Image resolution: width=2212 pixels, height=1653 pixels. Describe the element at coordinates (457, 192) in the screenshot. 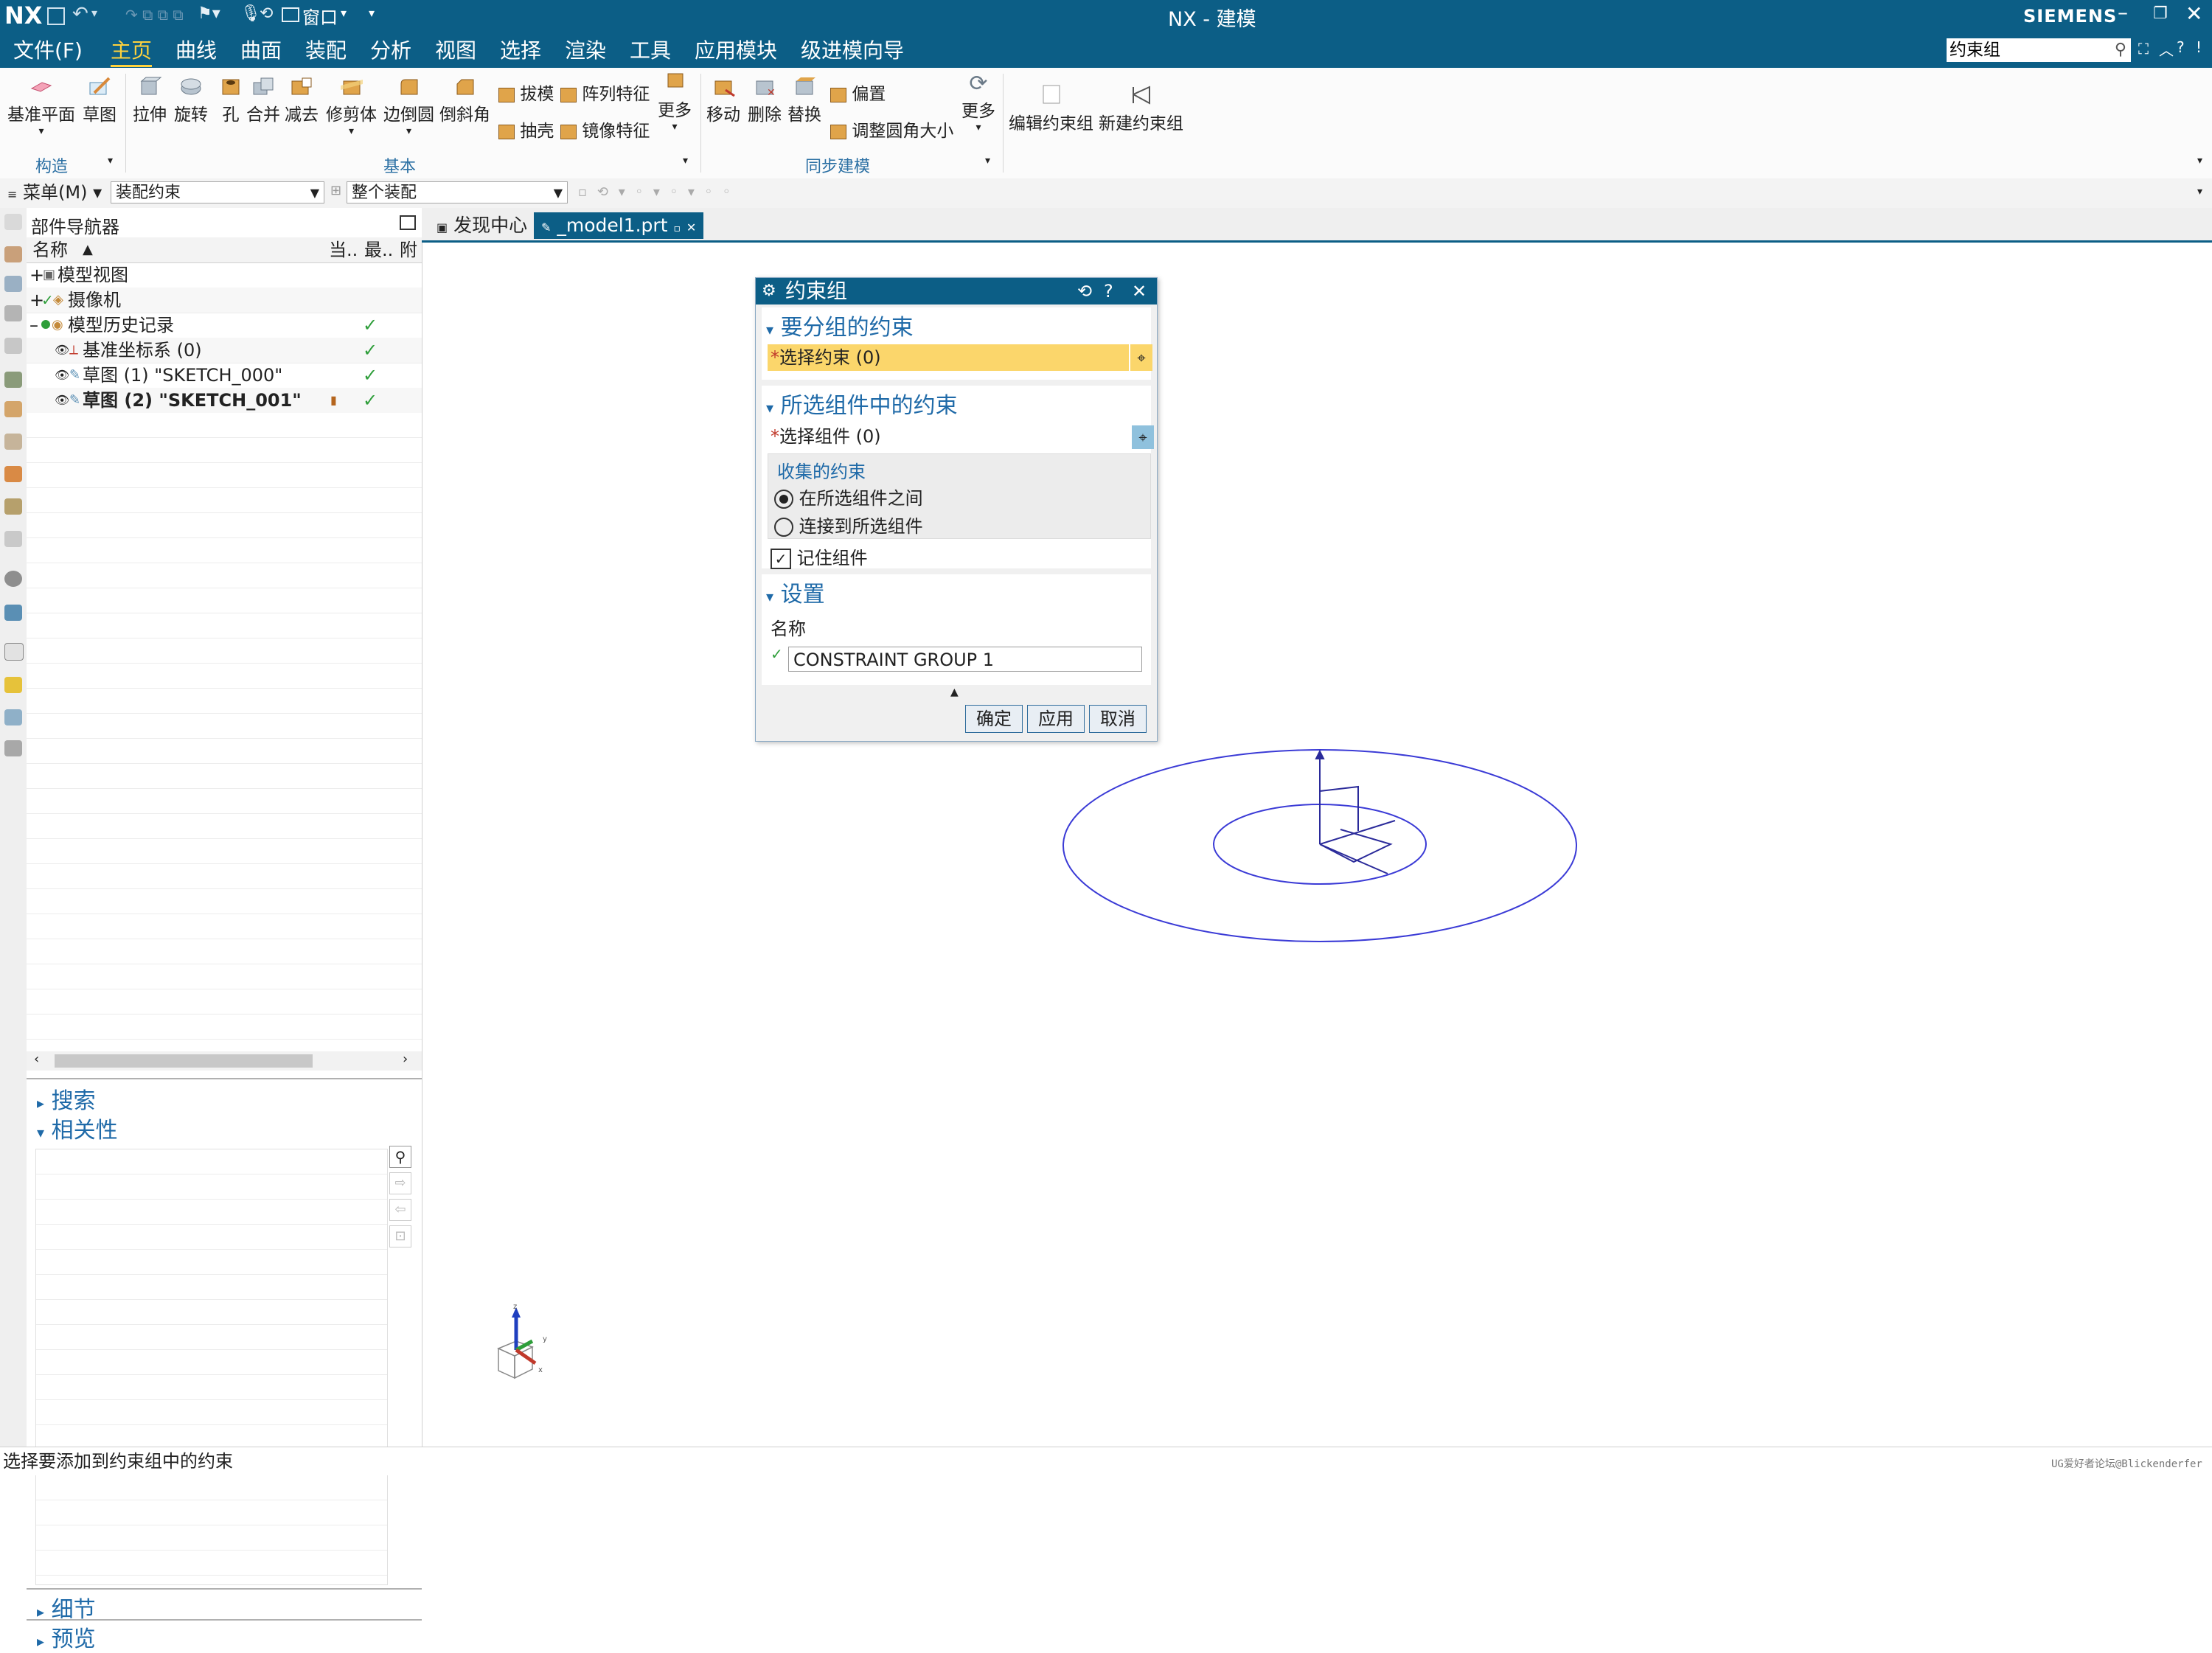

I see `scope-select: 整个装配 ▼` at that location.